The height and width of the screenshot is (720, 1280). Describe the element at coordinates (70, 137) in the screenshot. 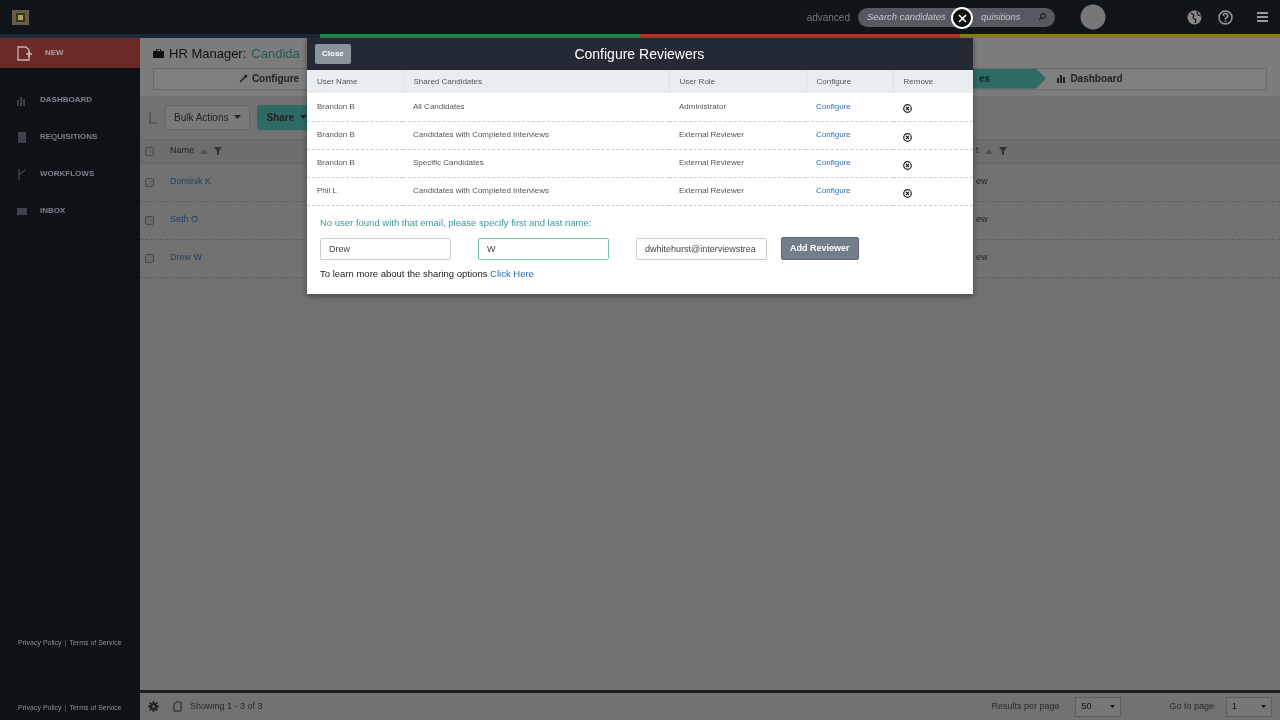

I see `sidebar-item: REQUISITIONS` at that location.